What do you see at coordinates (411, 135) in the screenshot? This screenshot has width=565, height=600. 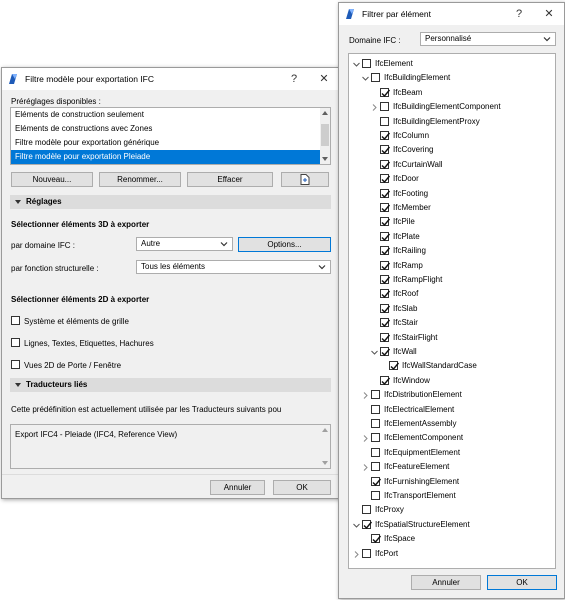 I see `tree-node-label: IfcColumn` at bounding box center [411, 135].